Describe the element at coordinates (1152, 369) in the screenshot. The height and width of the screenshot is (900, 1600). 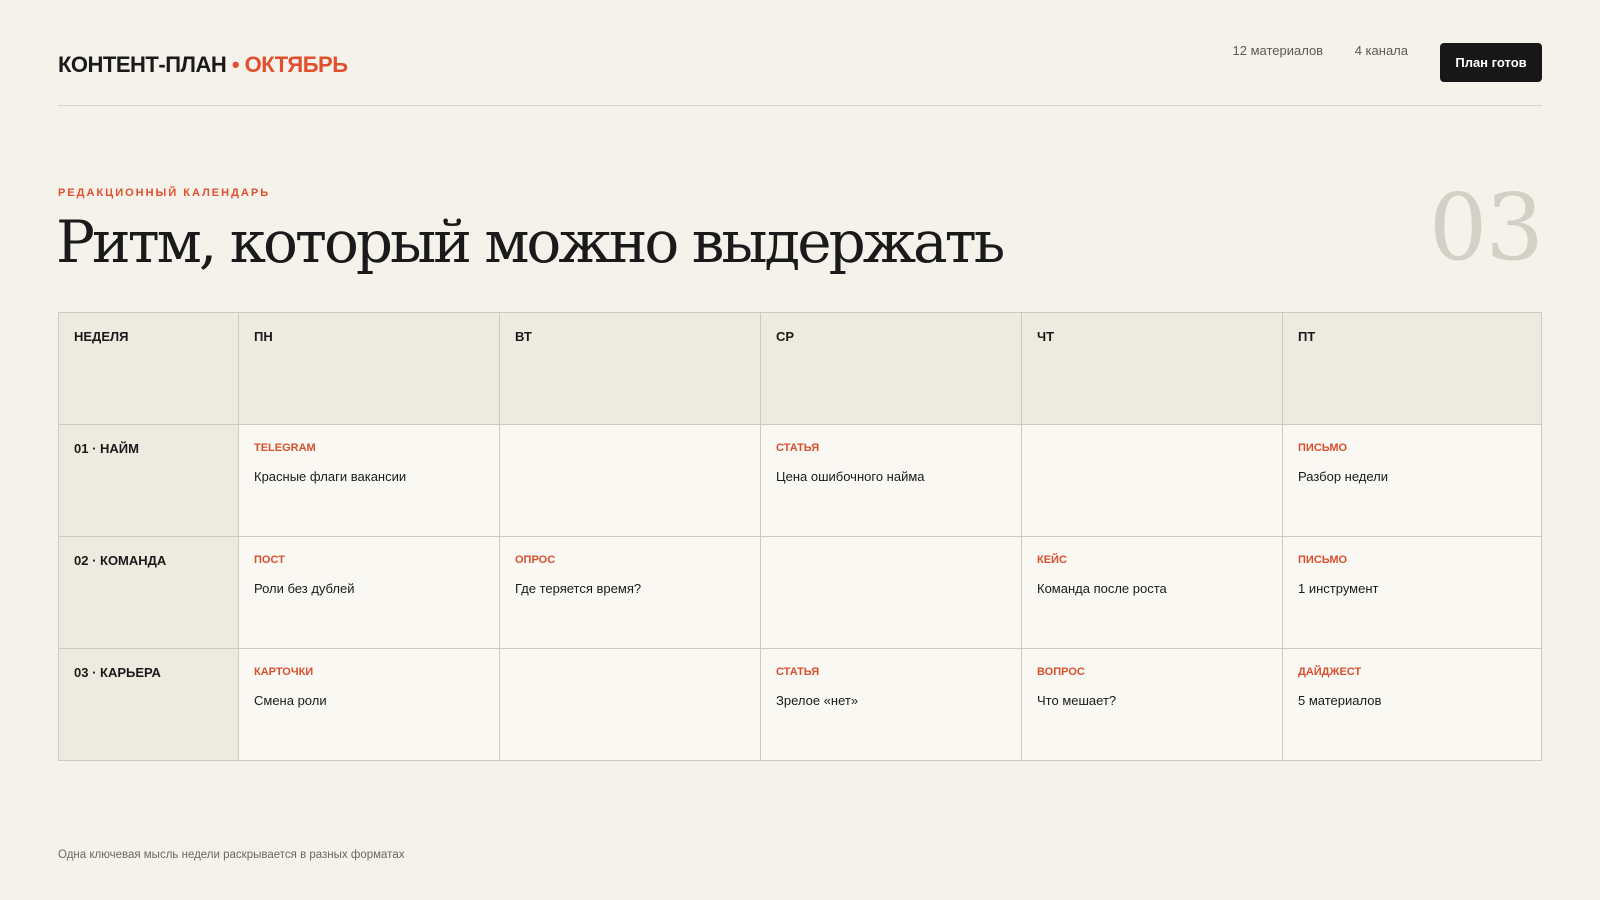
I see `column-header-thu: ЧТ` at that location.